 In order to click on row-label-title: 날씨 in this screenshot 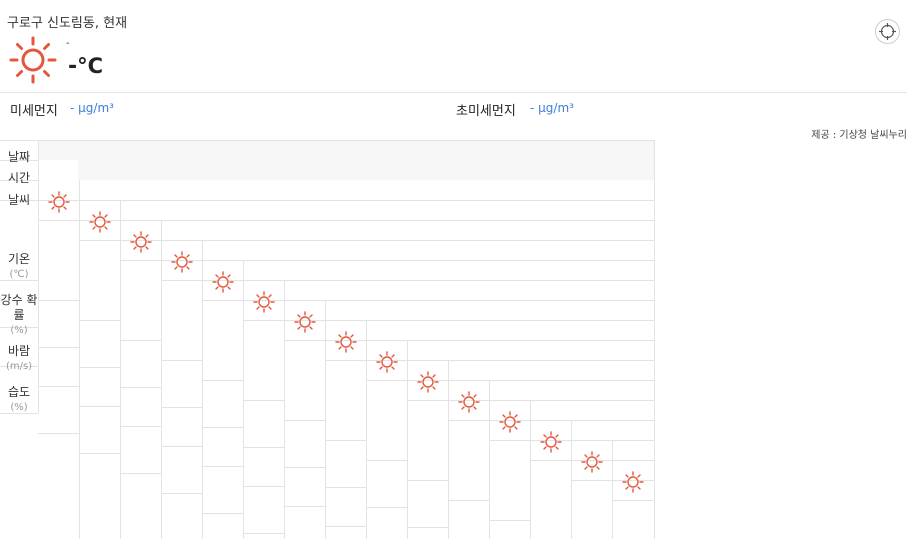, I will do `click(19, 200)`.